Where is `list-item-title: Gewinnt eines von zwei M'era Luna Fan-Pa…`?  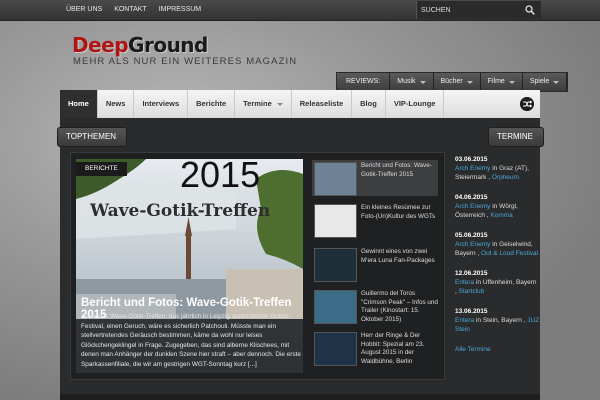
list-item-title: Gewinnt eines von zwei M'era Luna Fan-Pa… is located at coordinates (398, 256).